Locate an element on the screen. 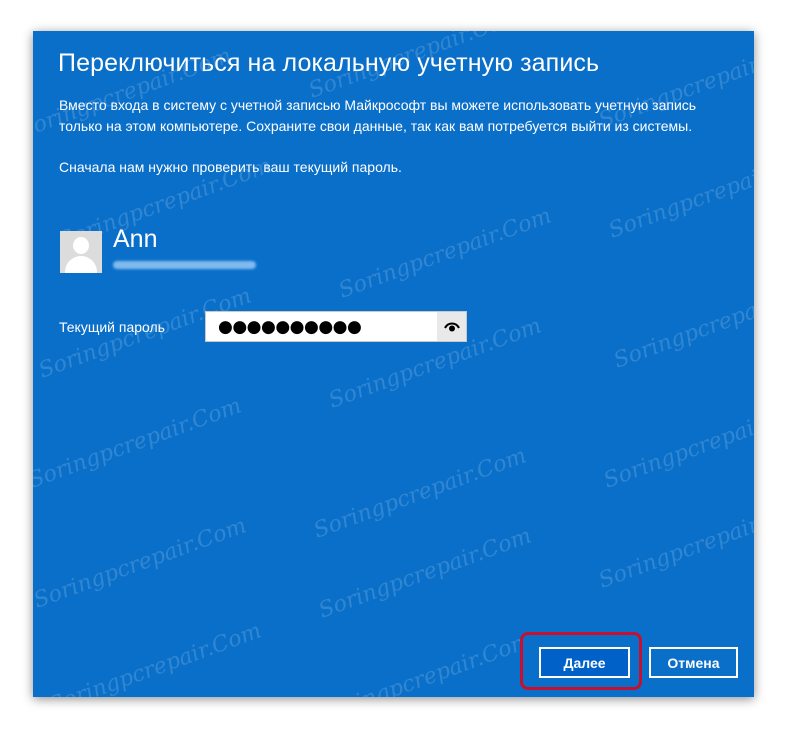 Image resolution: width=786 pixels, height=729 pixels. user-avatar-icon is located at coordinates (81, 252).